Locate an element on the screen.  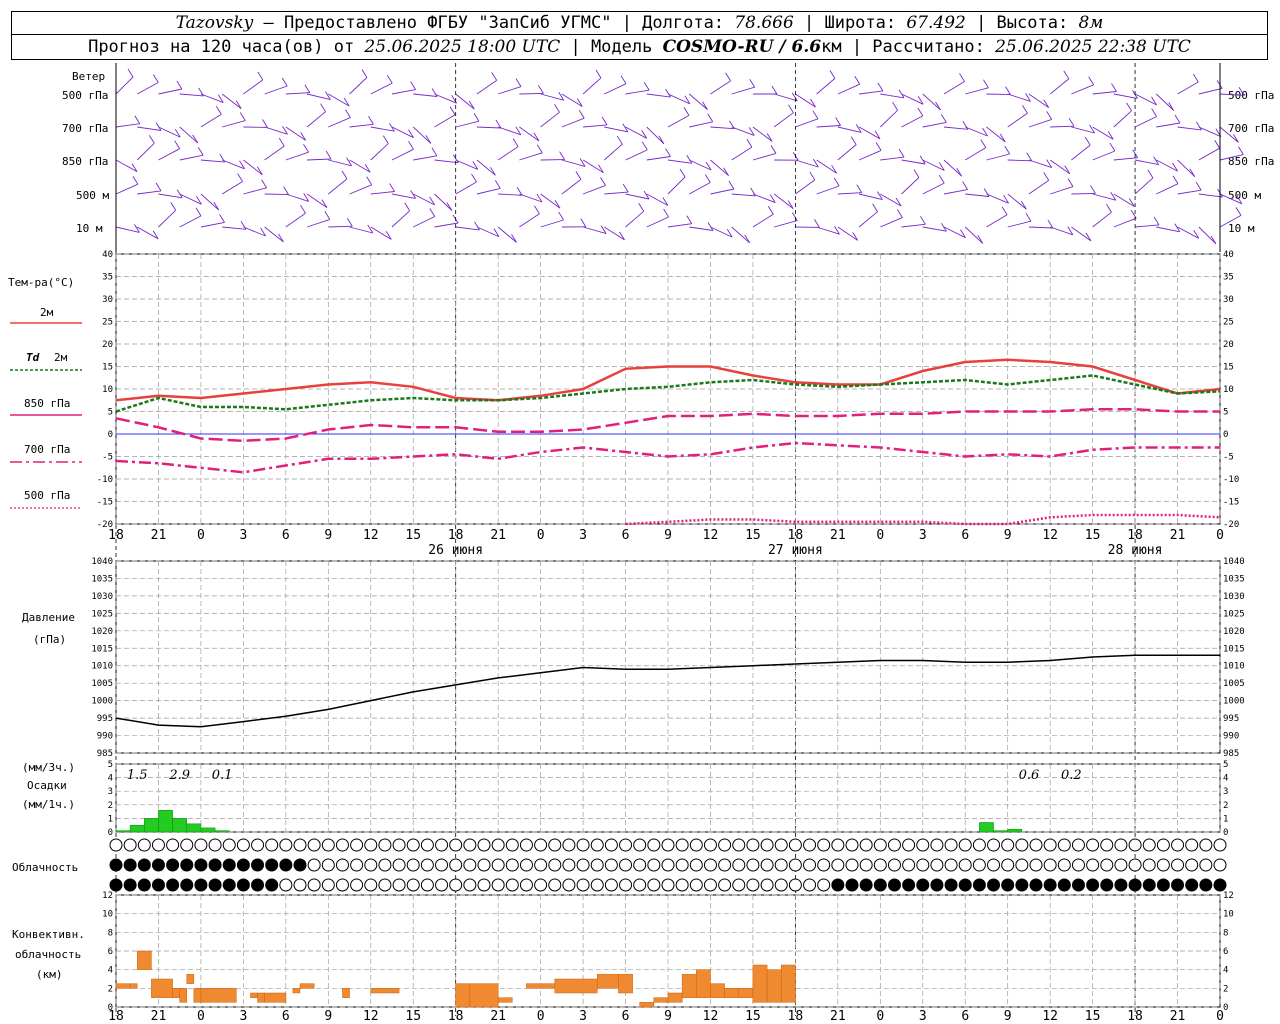
precip-3h-sum: 0.1 is located at coordinates (222, 775).